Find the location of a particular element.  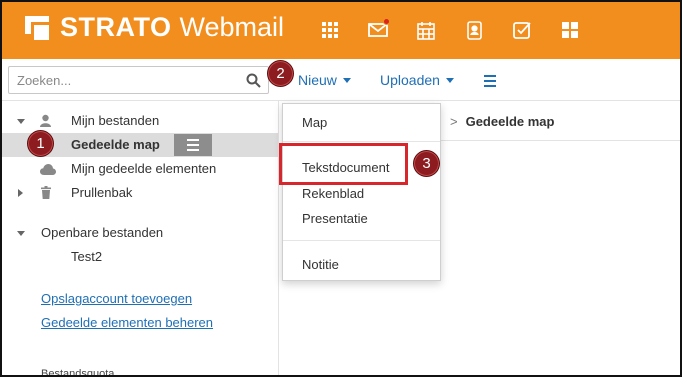

unread-badge is located at coordinates (386, 21).